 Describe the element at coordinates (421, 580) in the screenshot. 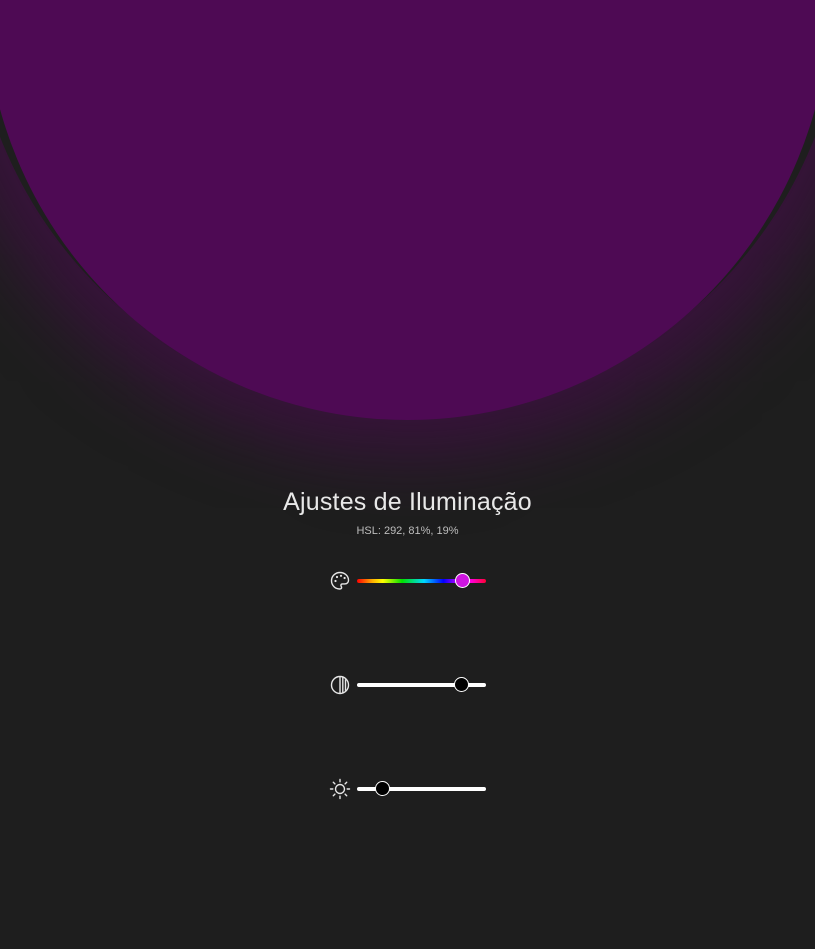

I see `hue-slider-track` at that location.